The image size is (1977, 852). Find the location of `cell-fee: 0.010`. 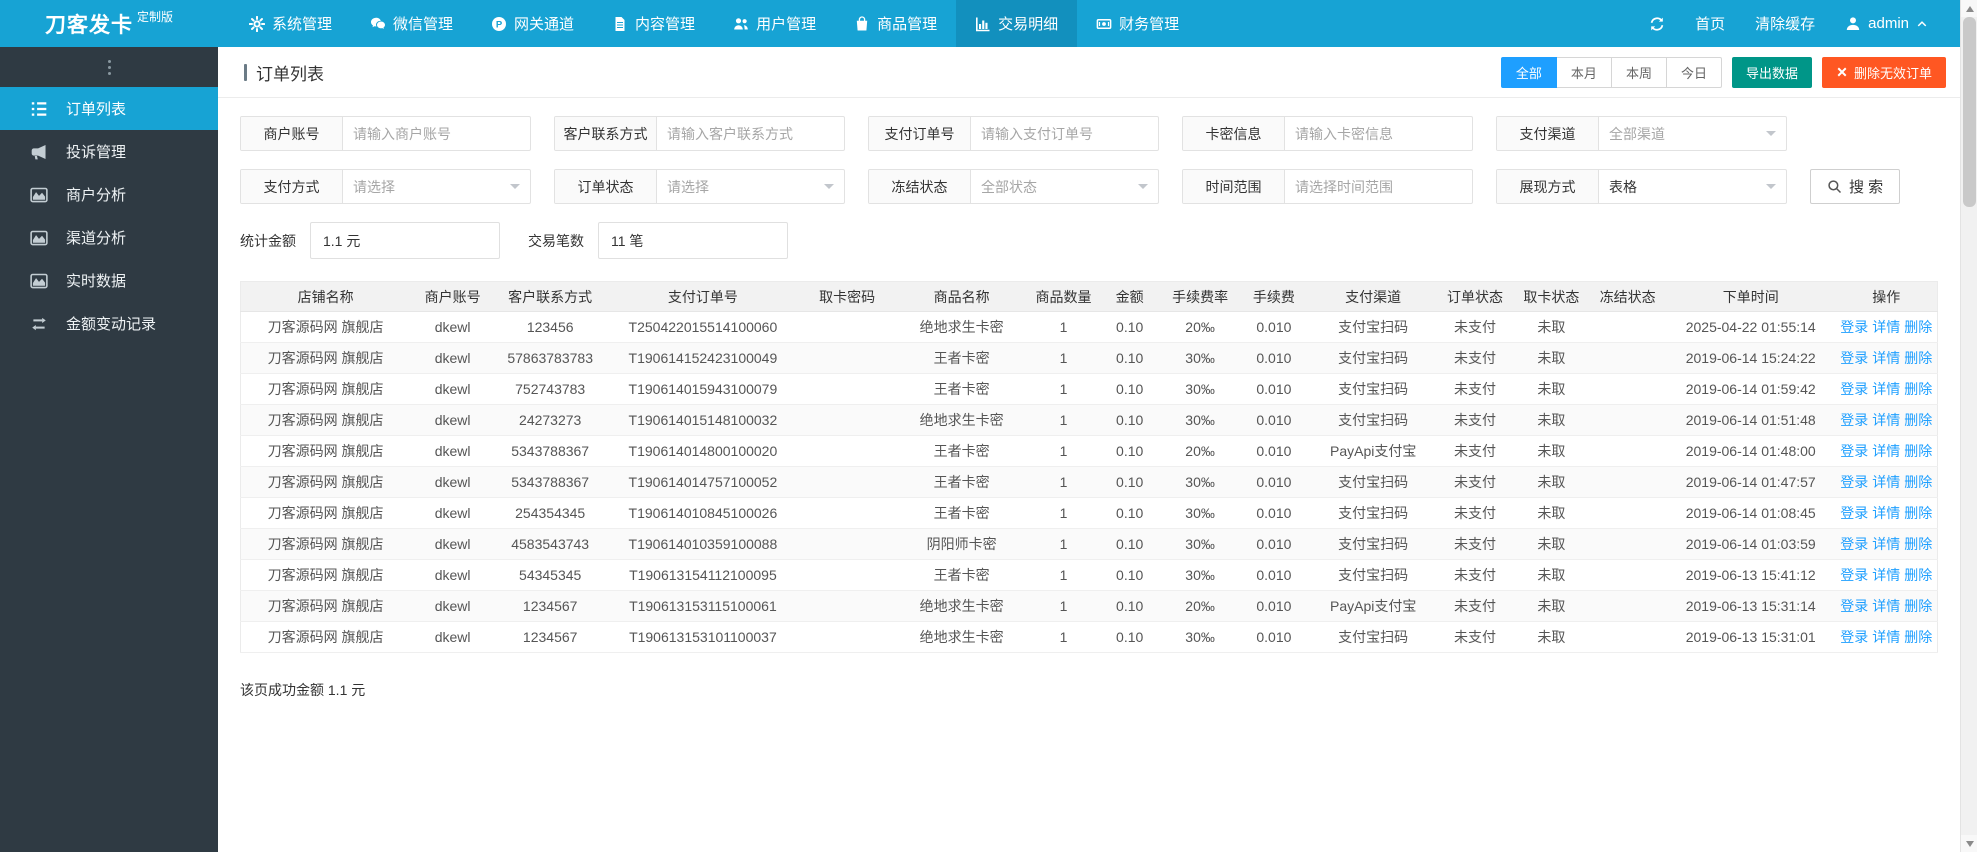

cell-fee: 0.010 is located at coordinates (1274, 451).